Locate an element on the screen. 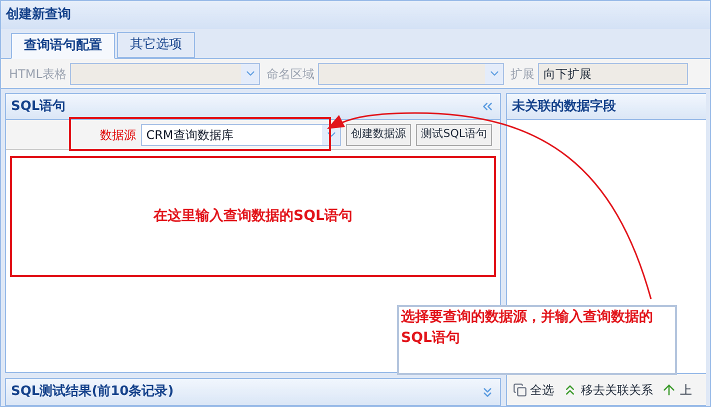  toolbar-button: 上 is located at coordinates (676, 389).